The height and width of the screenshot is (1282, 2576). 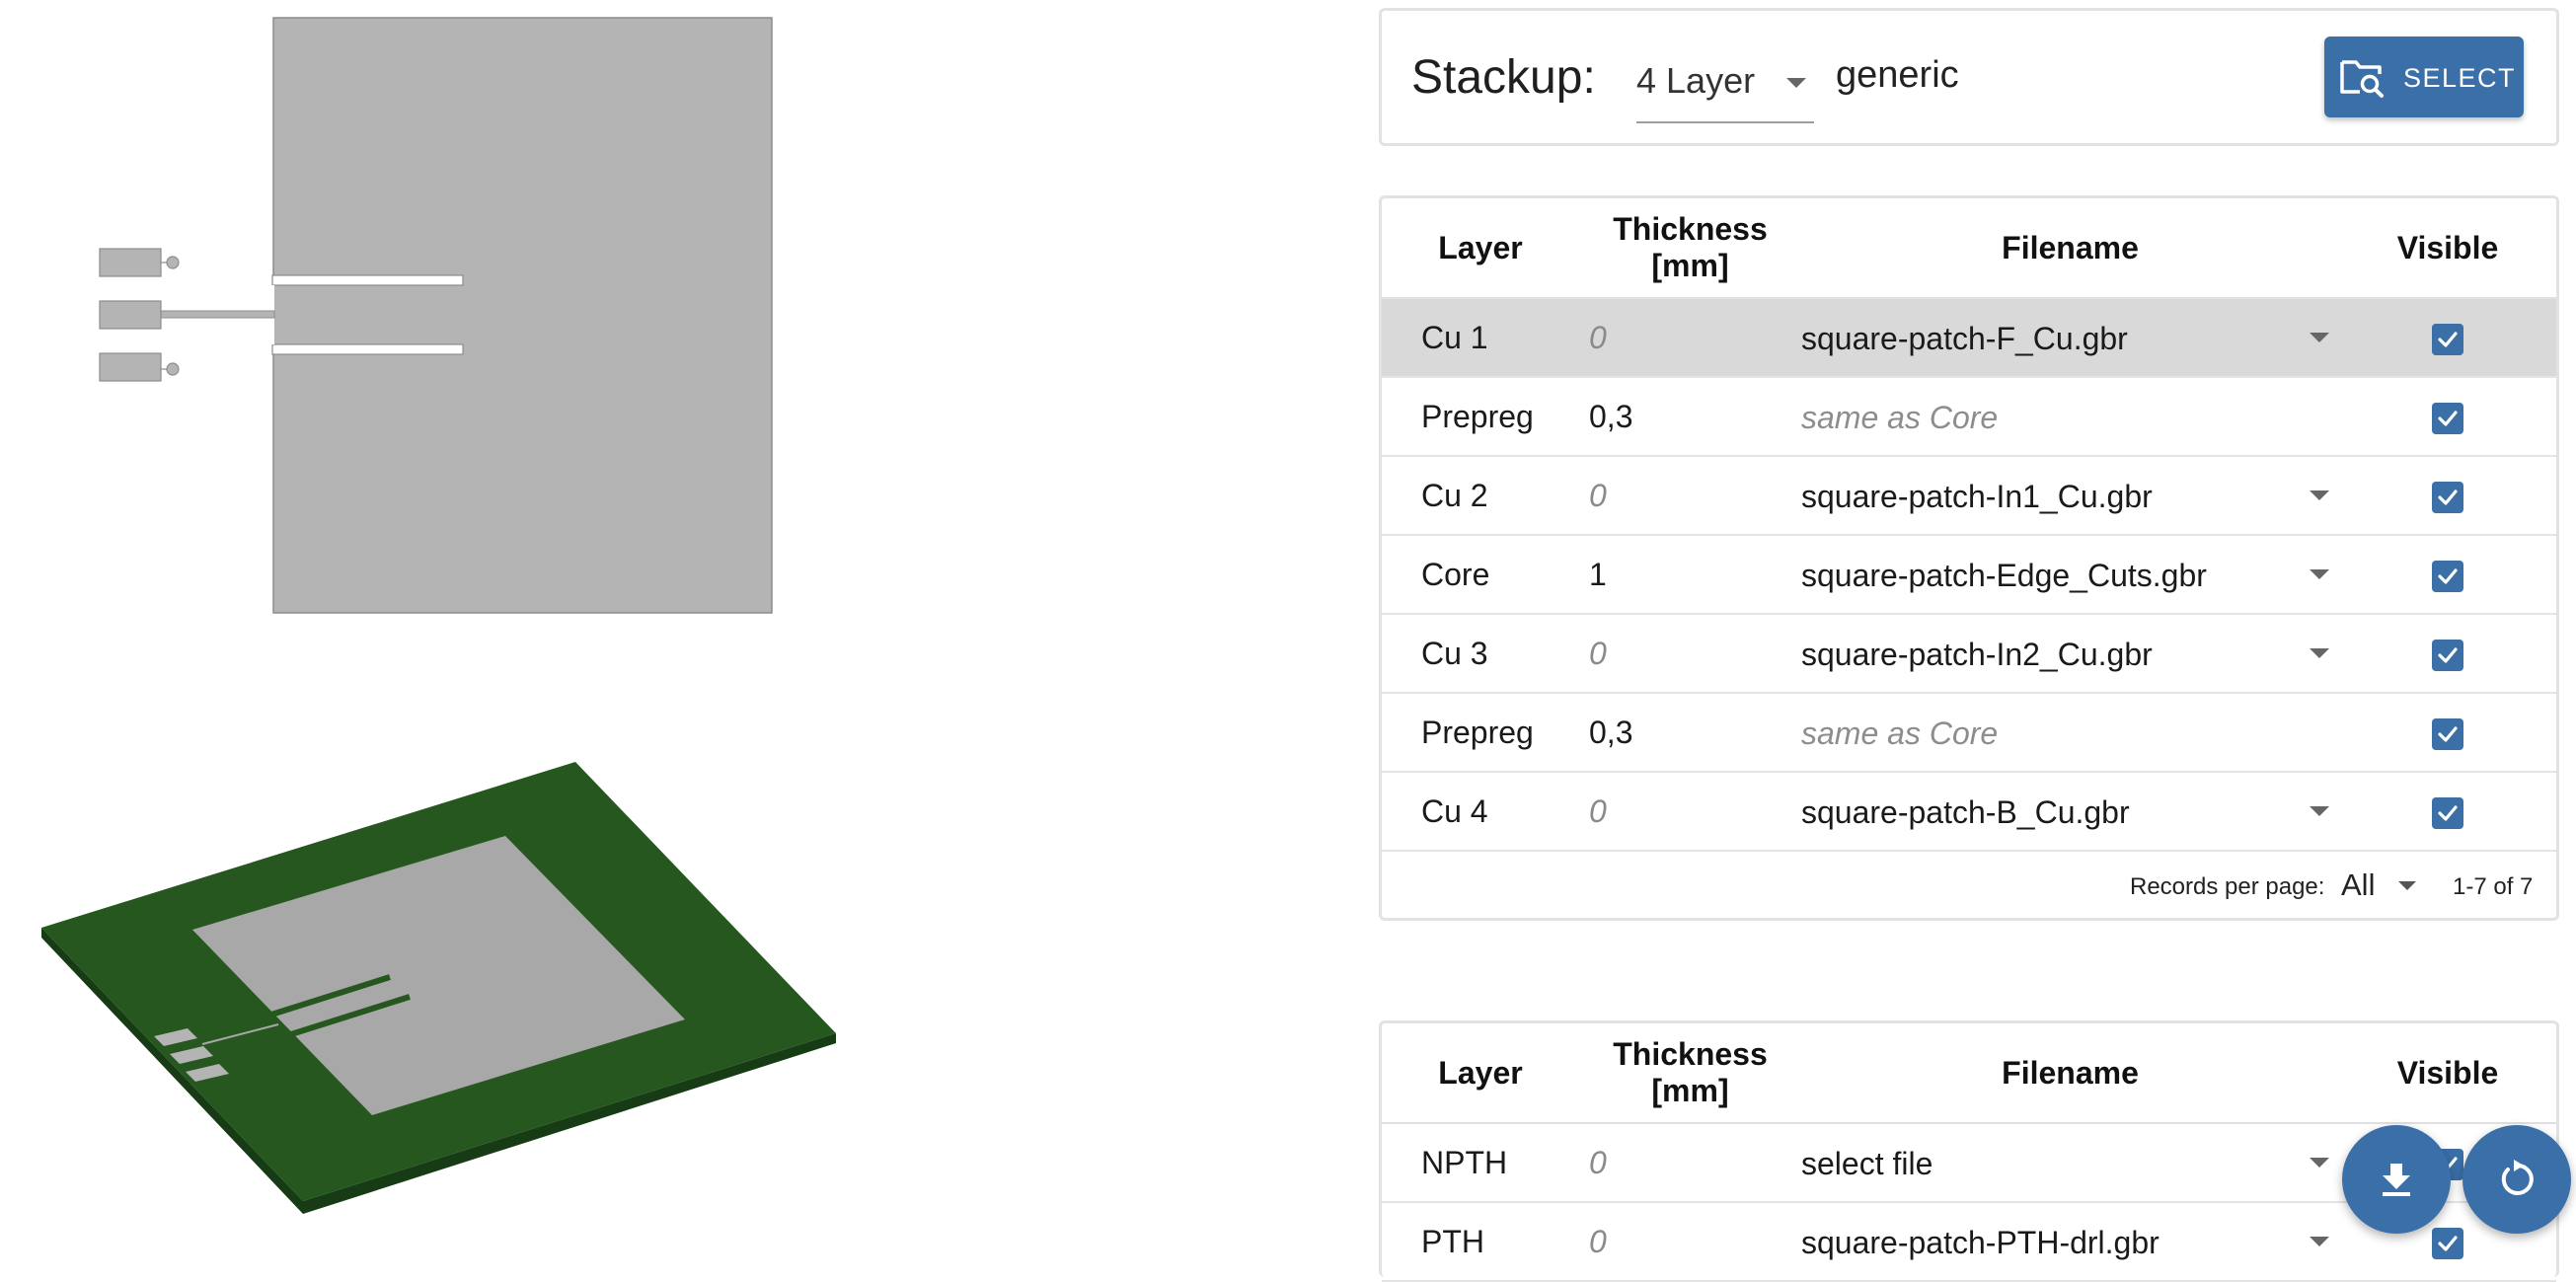 I want to click on stackup-name: generic, so click(x=1897, y=75).